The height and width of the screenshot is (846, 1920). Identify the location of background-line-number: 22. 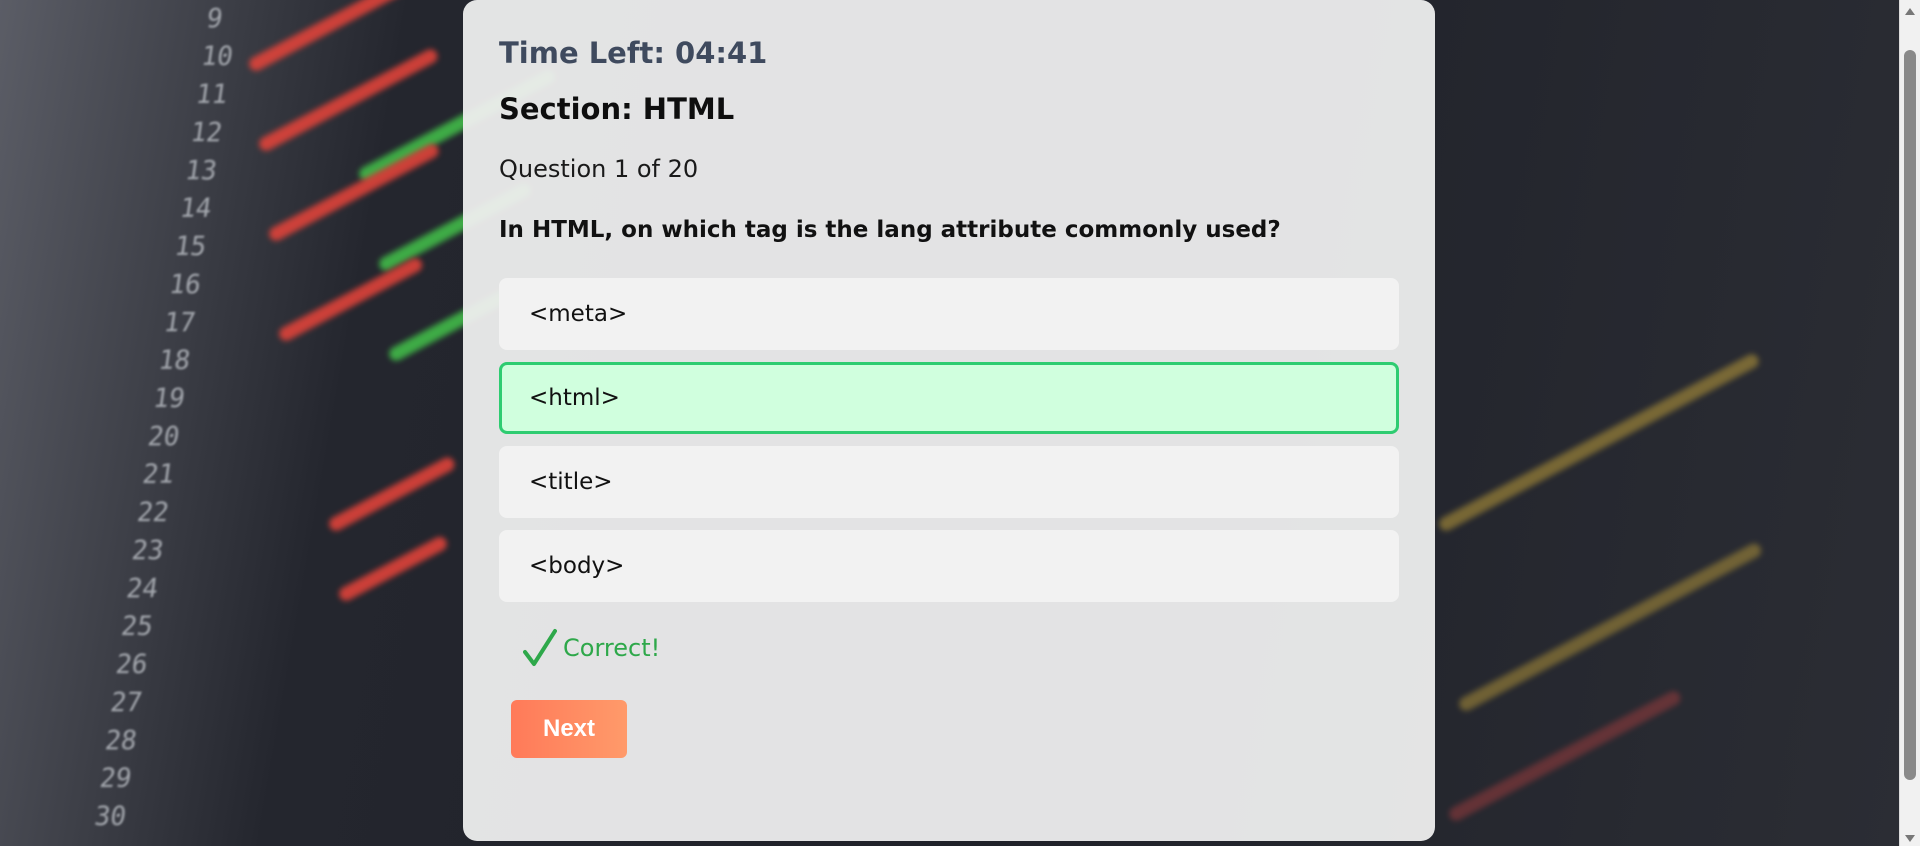
(153, 513).